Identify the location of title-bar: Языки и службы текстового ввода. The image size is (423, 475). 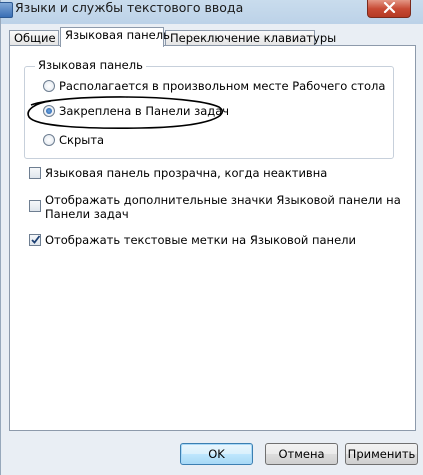
(211, 12).